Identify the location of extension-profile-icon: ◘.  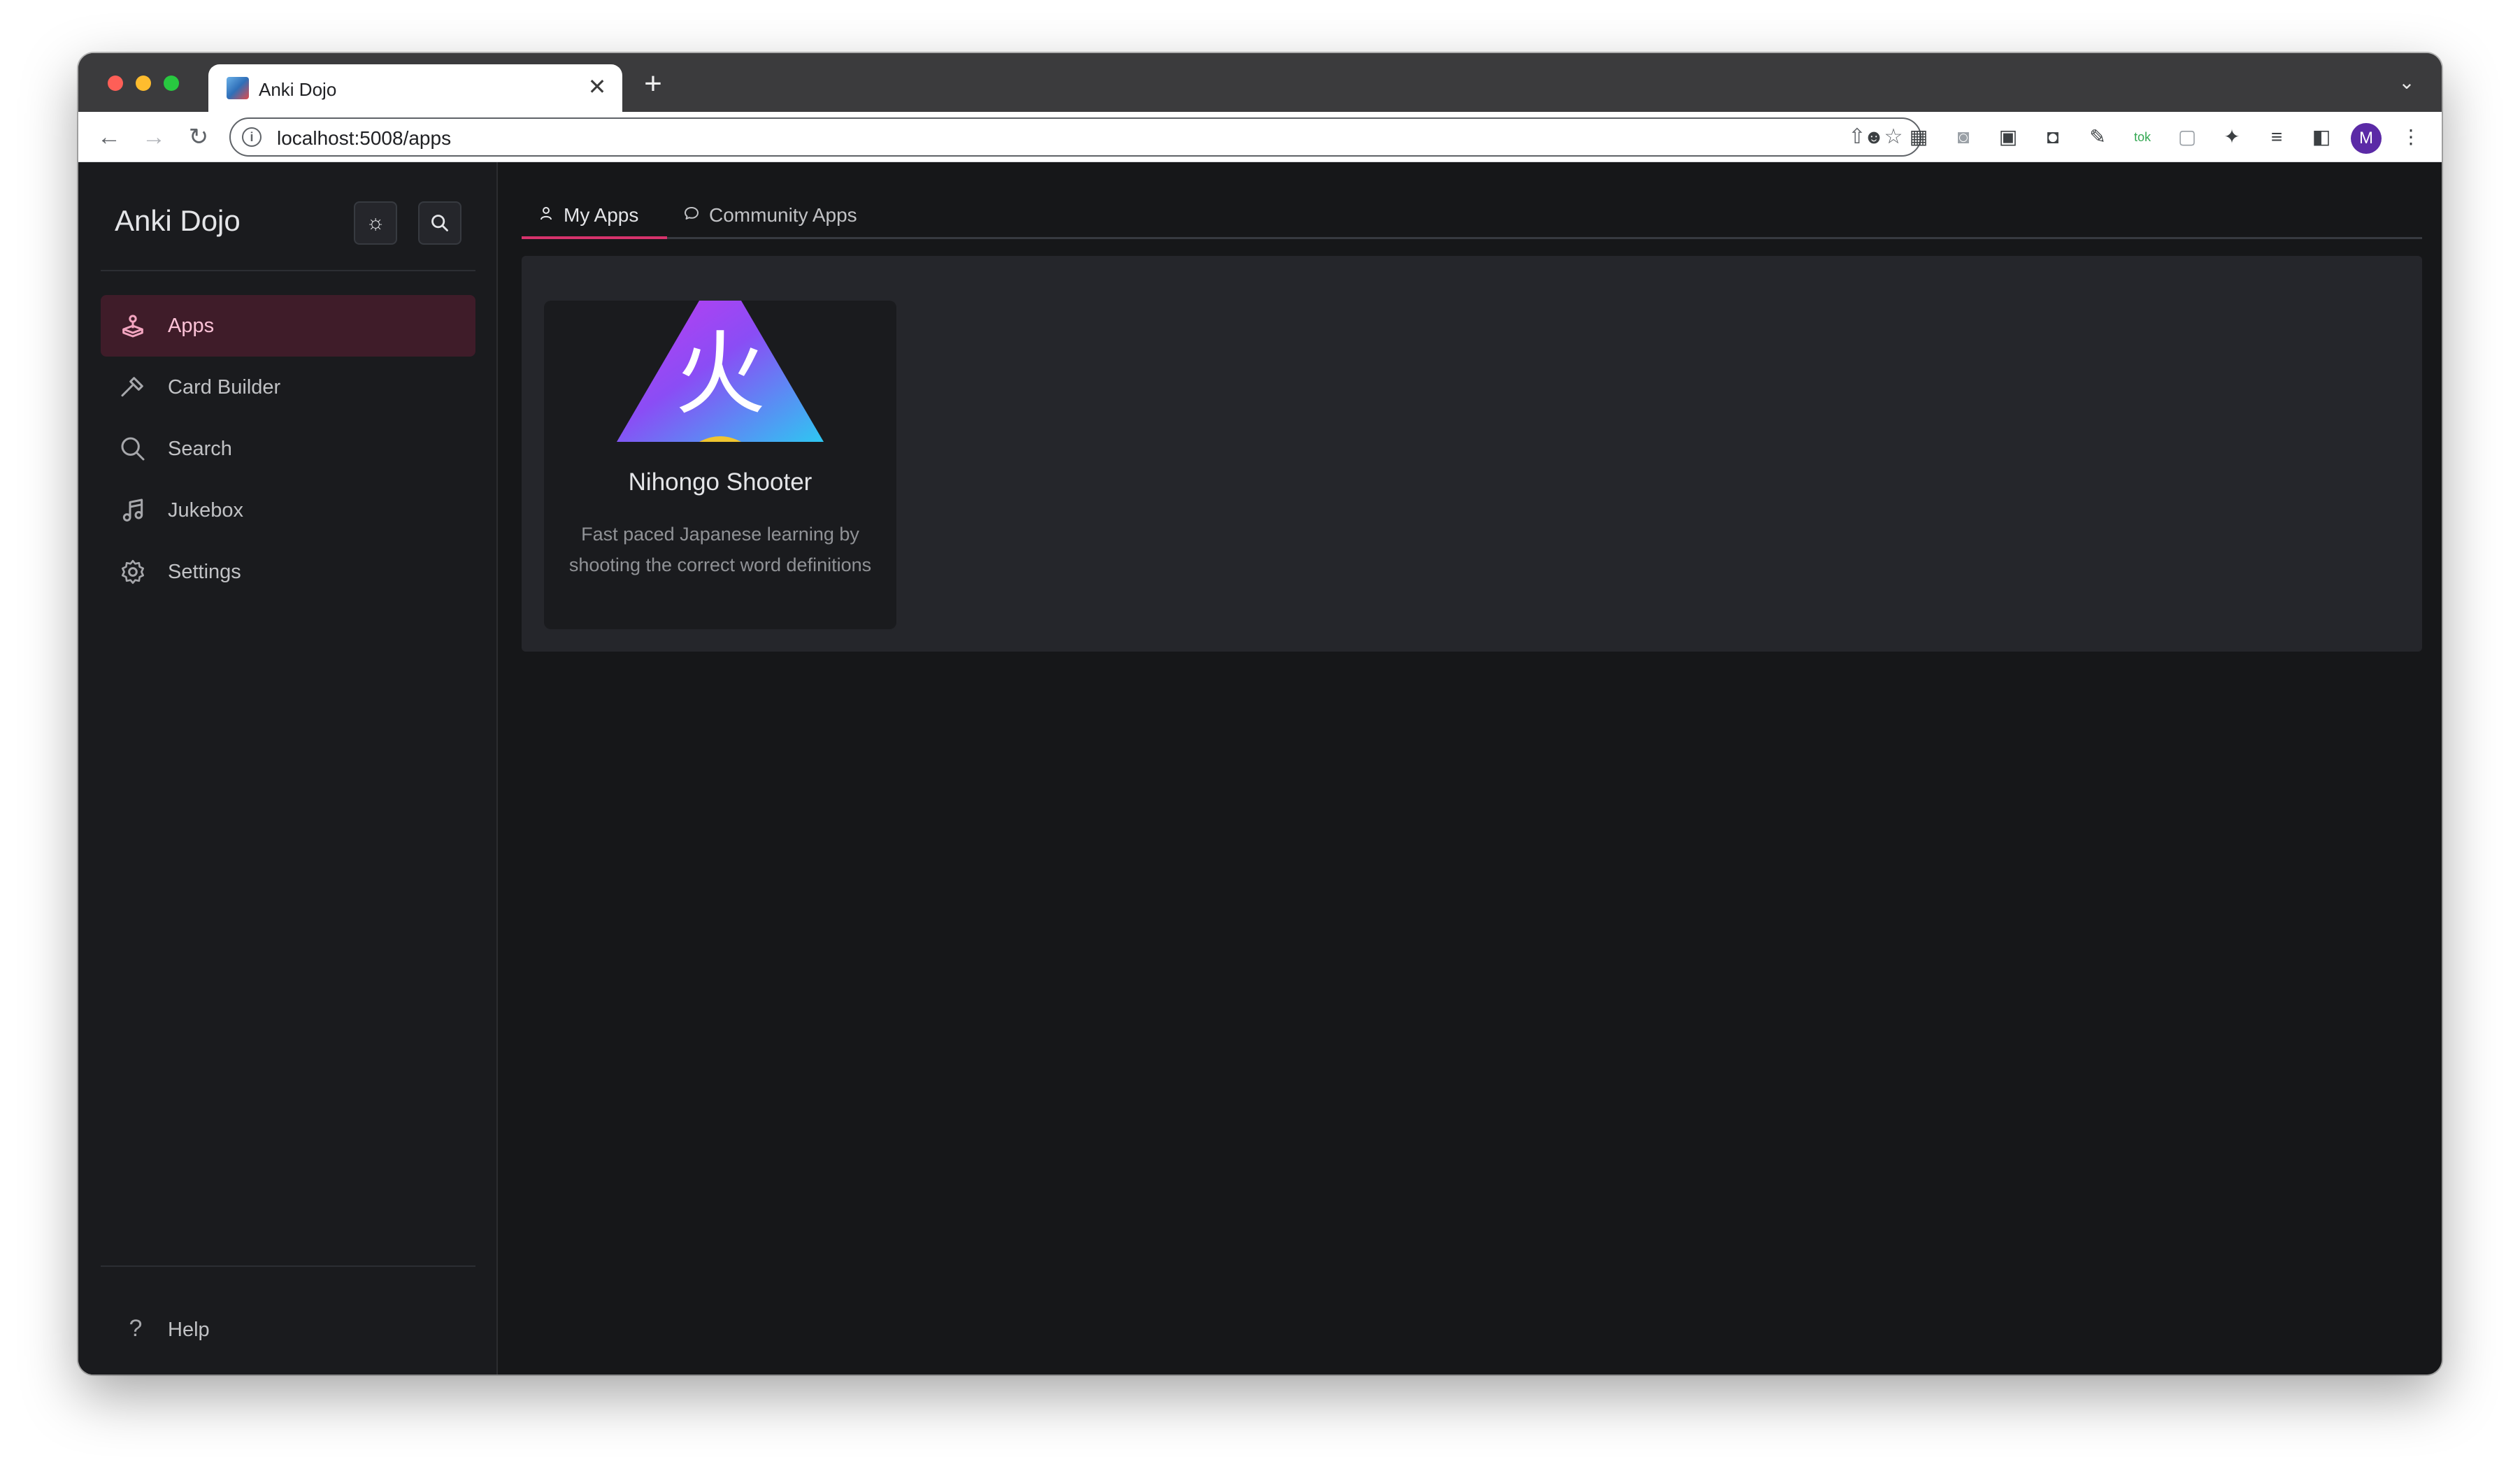
(2053, 137).